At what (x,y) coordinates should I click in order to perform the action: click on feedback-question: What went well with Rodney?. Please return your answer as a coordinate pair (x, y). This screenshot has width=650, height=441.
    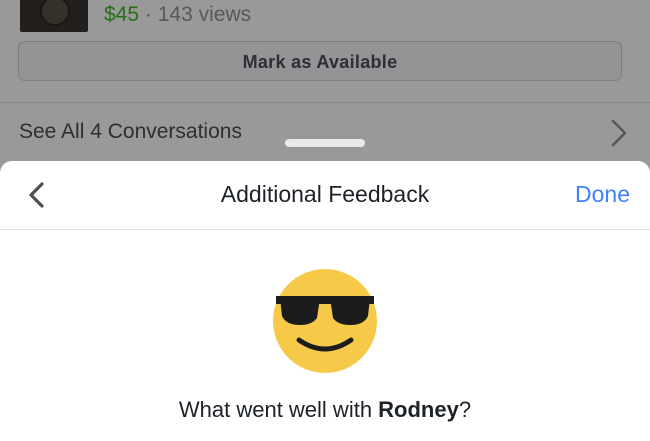
    Looking at the image, I should click on (325, 410).